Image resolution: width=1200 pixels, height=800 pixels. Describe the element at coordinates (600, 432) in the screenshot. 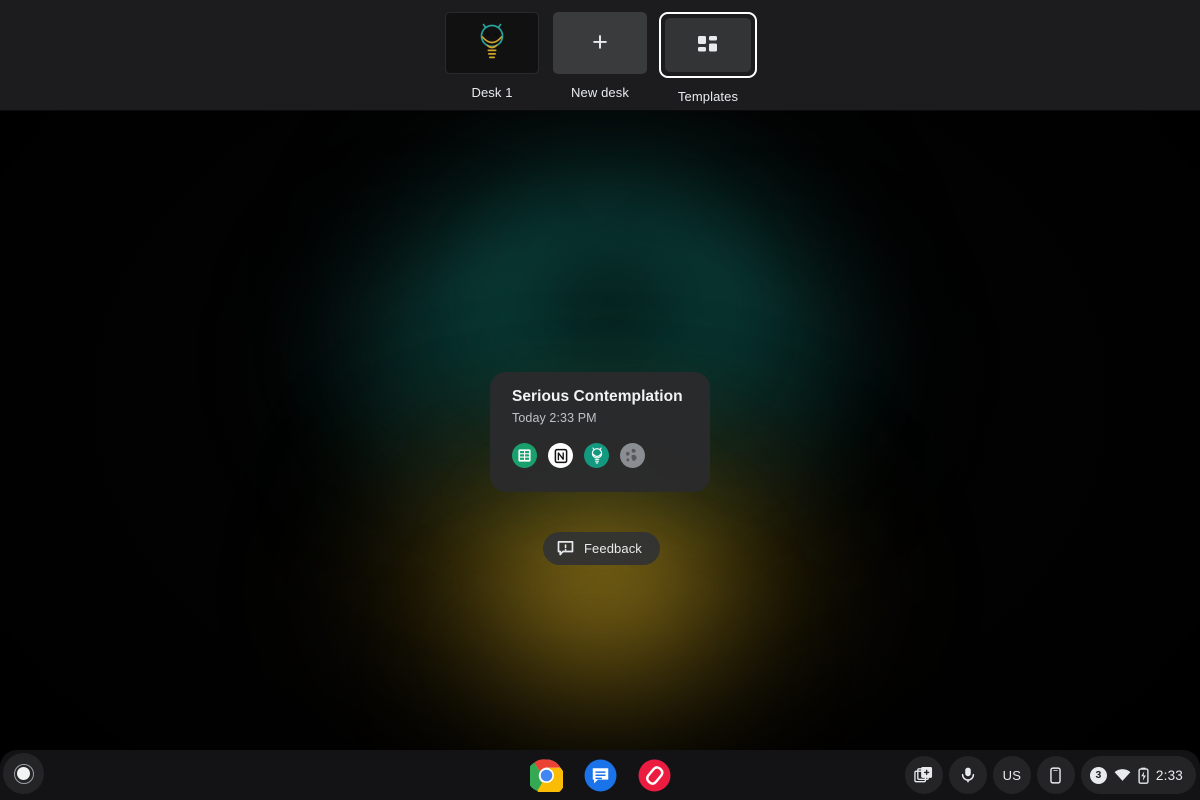

I see `desk-template-card: Serious Contemplation Today 2:33 PM` at that location.